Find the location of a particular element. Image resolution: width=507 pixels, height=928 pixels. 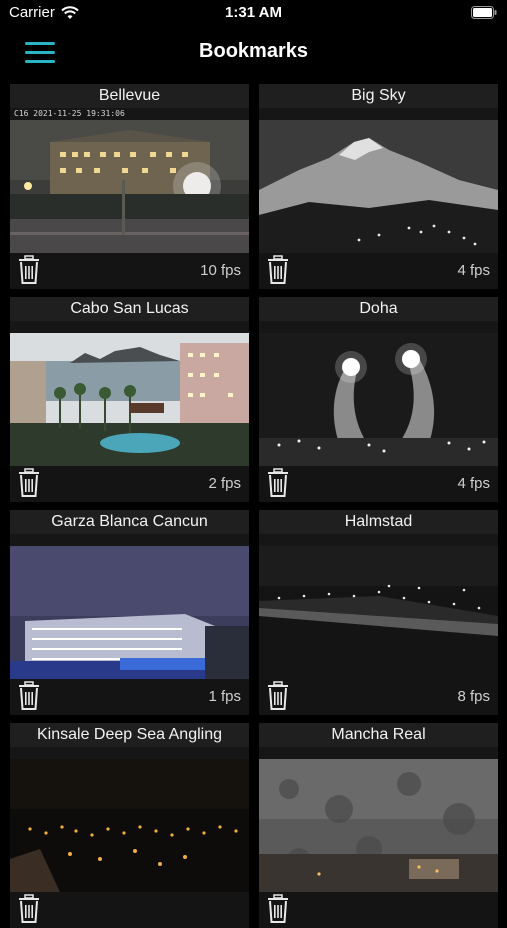

bookmark-title: Halmstad is located at coordinates (378, 522).